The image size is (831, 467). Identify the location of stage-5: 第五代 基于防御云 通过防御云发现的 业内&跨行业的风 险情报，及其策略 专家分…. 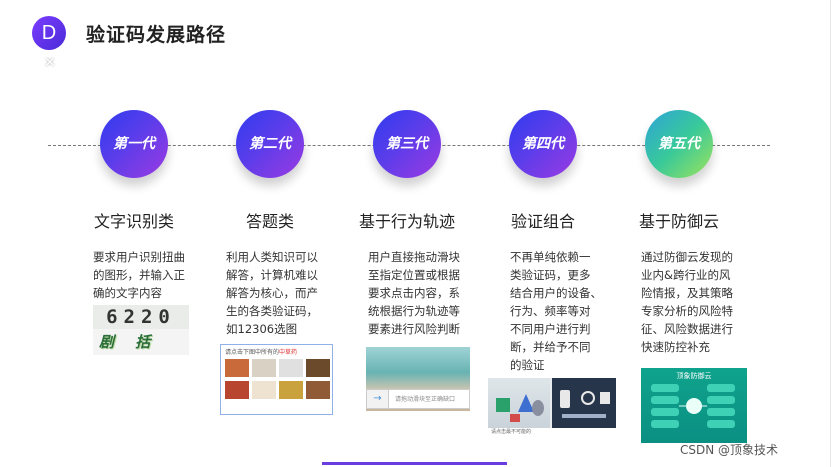
(677, 280).